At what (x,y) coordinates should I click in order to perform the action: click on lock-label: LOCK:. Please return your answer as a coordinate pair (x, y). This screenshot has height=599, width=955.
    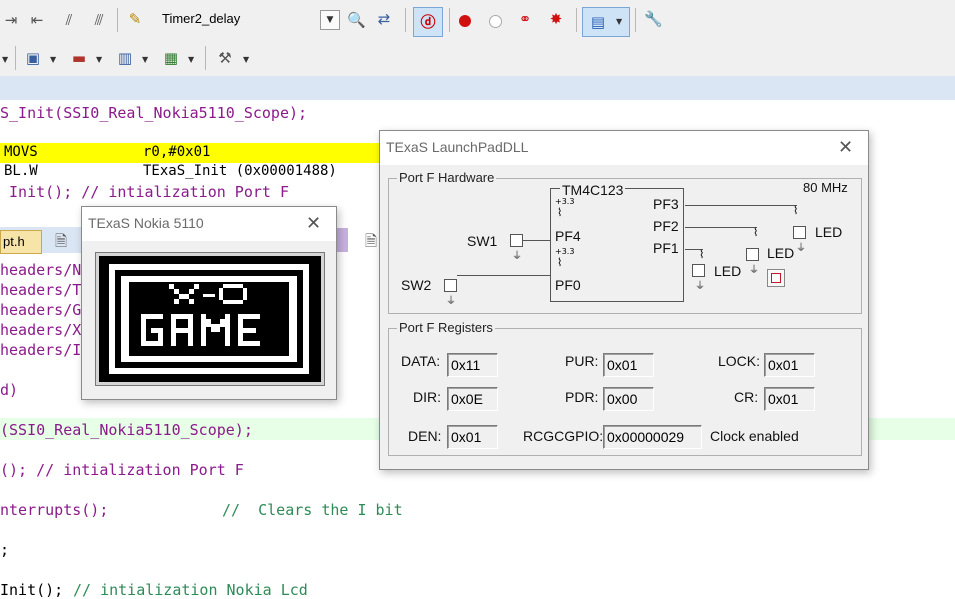
    Looking at the image, I should click on (739, 361).